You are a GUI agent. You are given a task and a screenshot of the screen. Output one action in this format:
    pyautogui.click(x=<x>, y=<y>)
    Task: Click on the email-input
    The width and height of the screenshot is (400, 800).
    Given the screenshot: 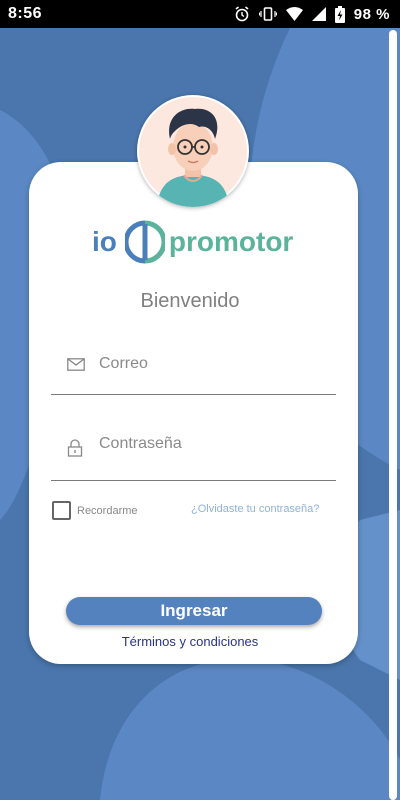 What is the action you would take?
    pyautogui.click(x=209, y=364)
    